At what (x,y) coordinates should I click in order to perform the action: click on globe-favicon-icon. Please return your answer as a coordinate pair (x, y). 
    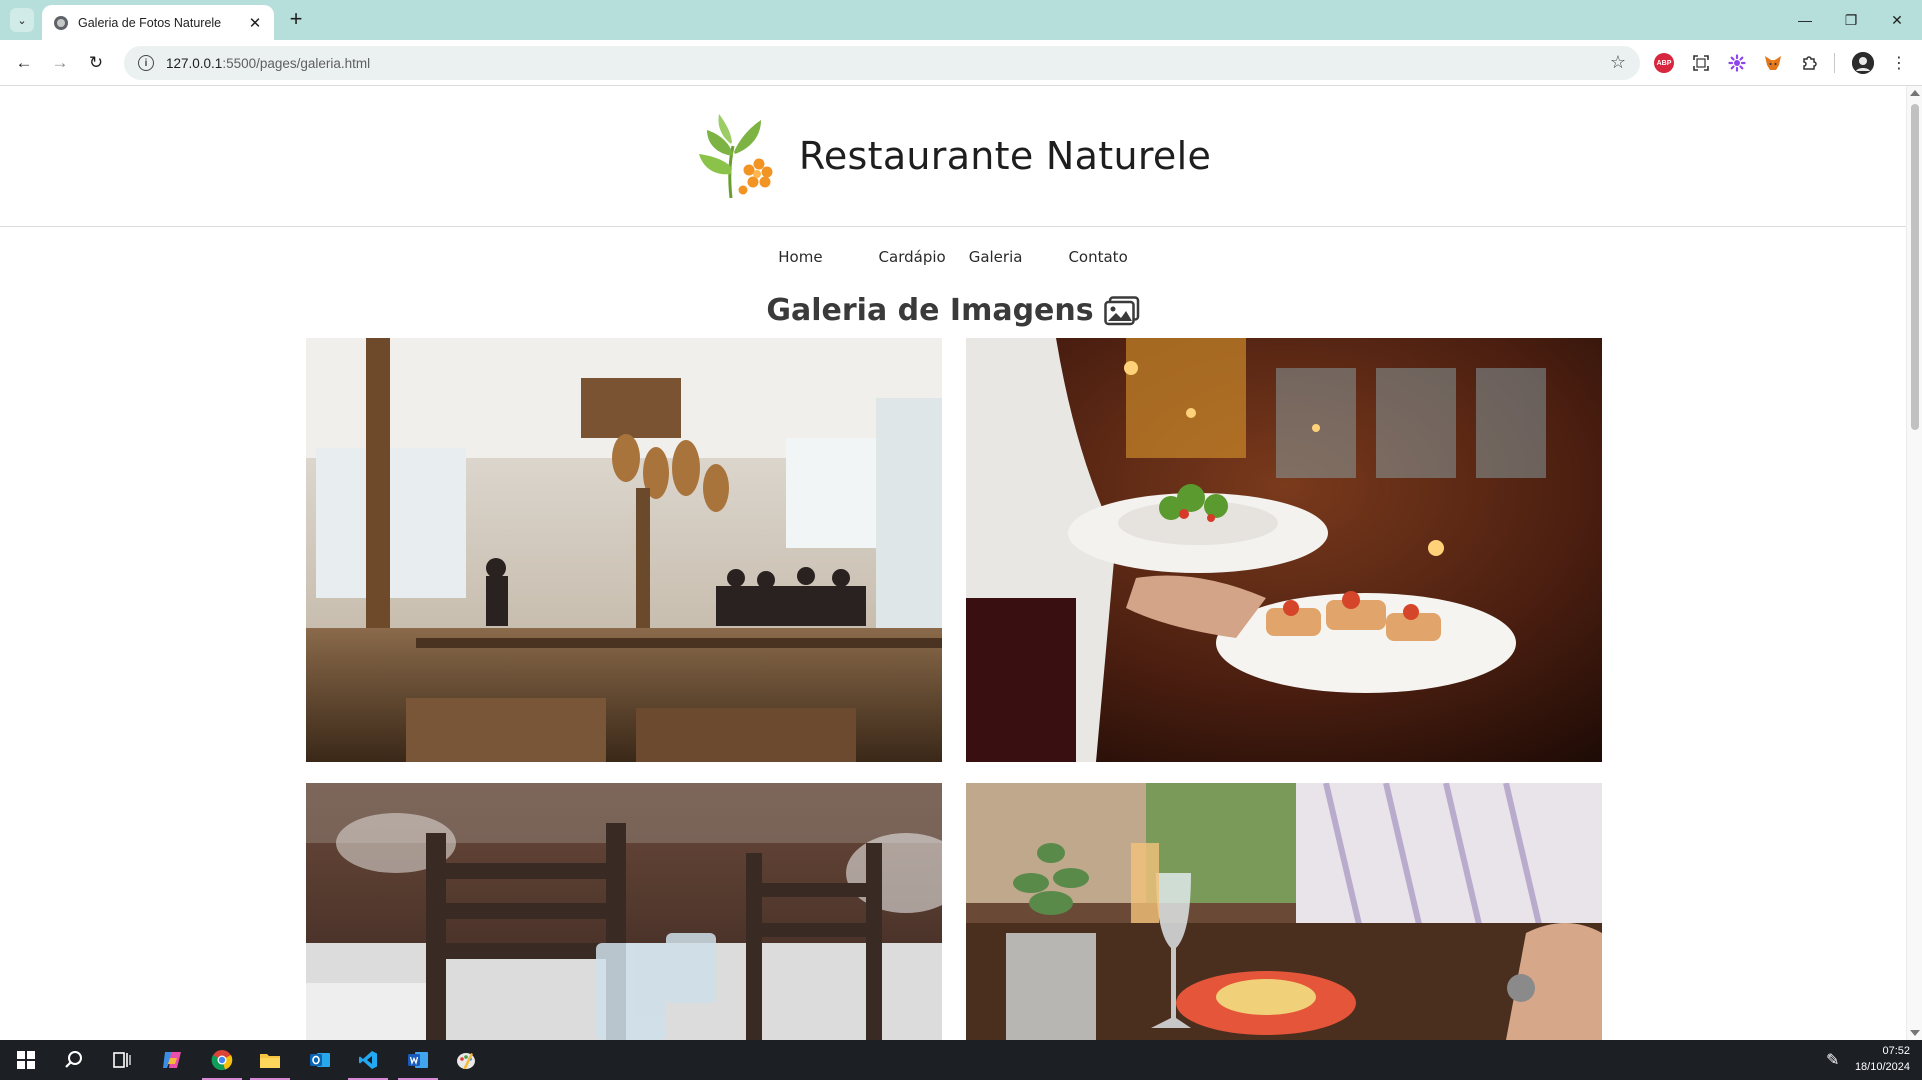
    Looking at the image, I should click on (61, 22).